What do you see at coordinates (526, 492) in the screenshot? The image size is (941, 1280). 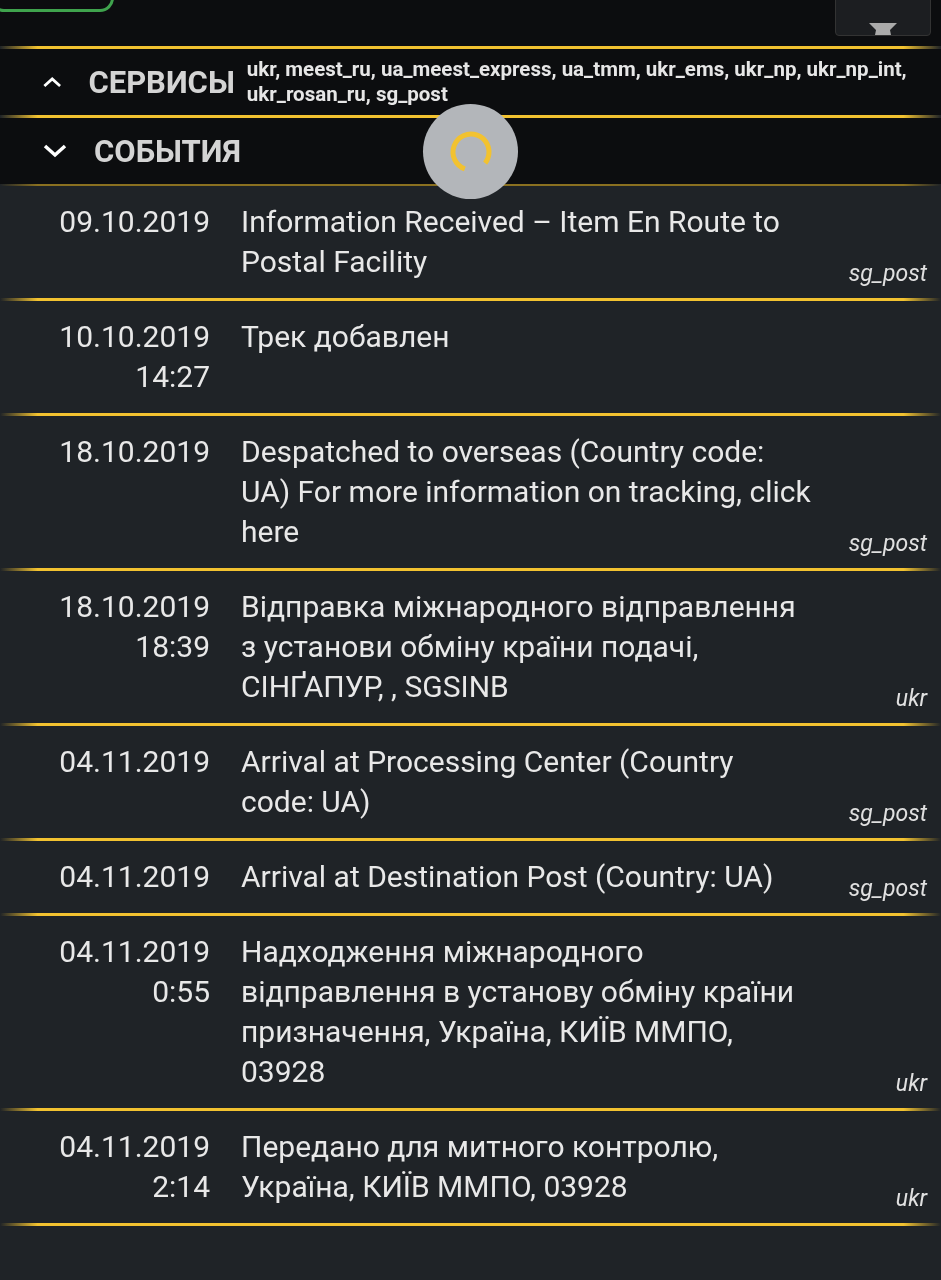 I see `event-description: Despatched to overseas (Country code: UA) For more information on tracking, click here` at bounding box center [526, 492].